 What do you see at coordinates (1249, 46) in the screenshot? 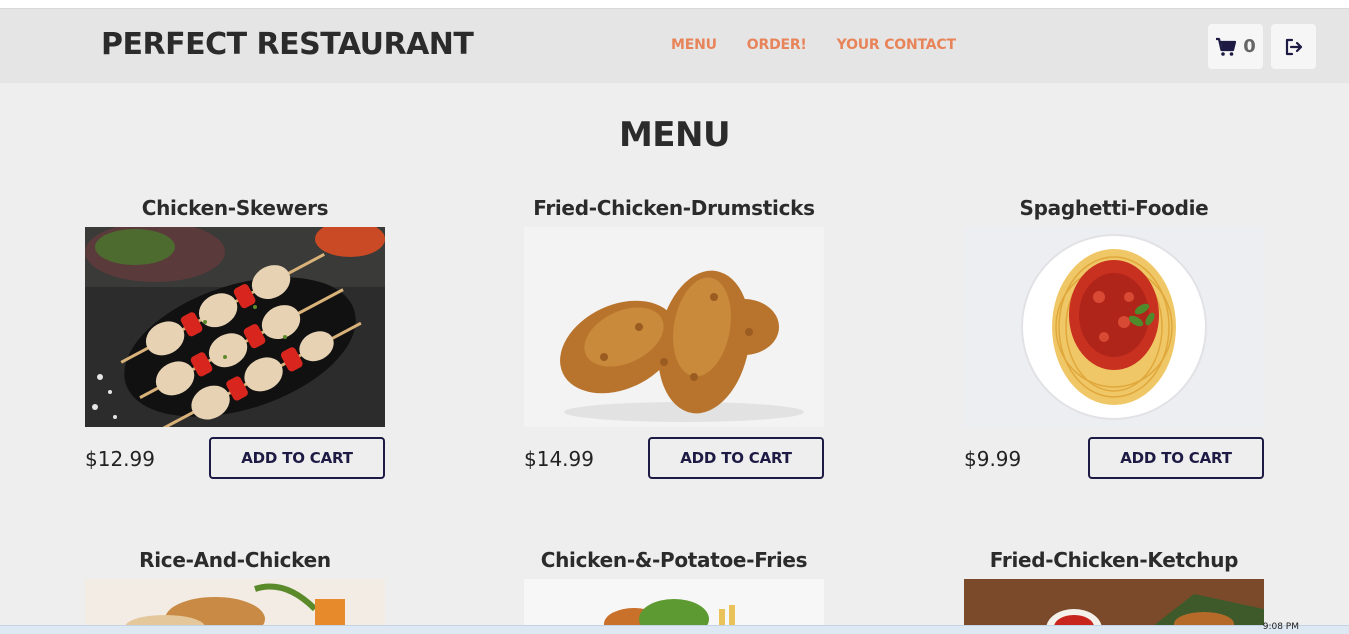
I see `cart-count-badge: 0` at bounding box center [1249, 46].